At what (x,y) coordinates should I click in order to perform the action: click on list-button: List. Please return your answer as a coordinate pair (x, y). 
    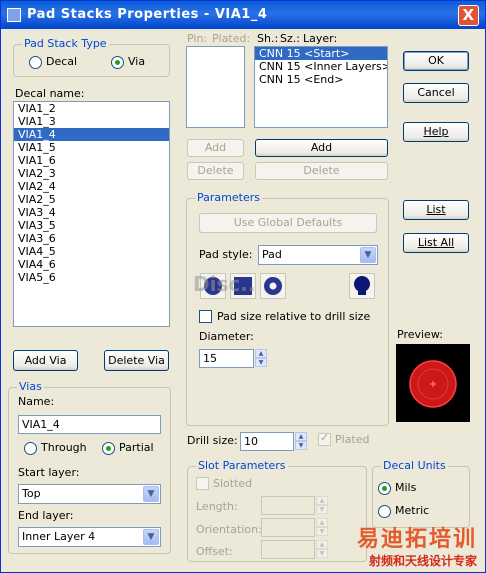
    Looking at the image, I should click on (436, 210).